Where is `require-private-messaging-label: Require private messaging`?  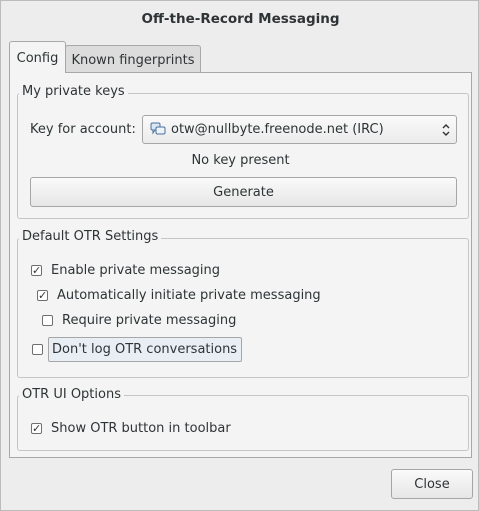 require-private-messaging-label: Require private messaging is located at coordinates (149, 320).